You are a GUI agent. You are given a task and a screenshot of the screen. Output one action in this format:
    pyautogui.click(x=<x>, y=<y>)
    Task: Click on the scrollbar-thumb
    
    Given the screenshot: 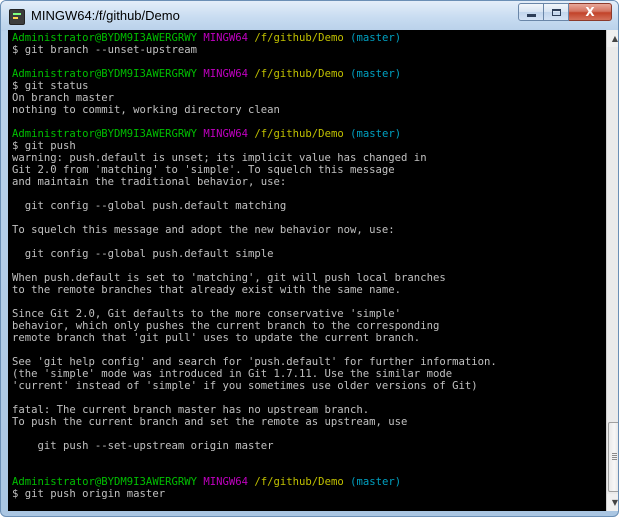 What is the action you would take?
    pyautogui.click(x=613, y=457)
    